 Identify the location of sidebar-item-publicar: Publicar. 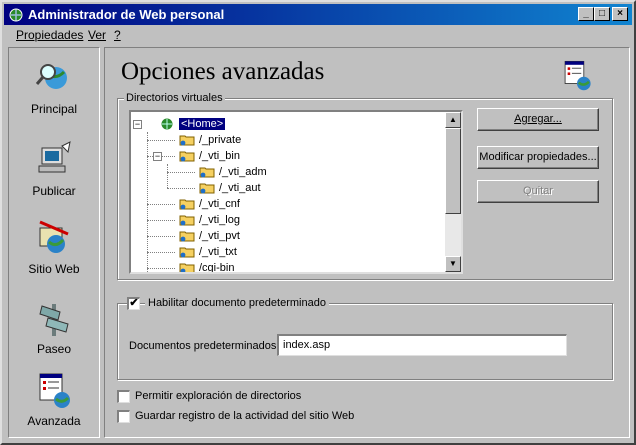
(54, 169).